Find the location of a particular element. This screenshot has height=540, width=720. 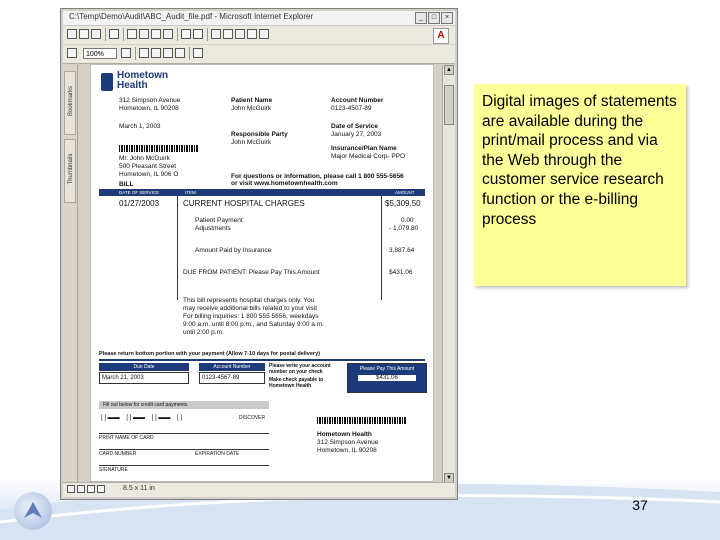

org-address1: 312 Simpson Avenue is located at coordinates (150, 100).